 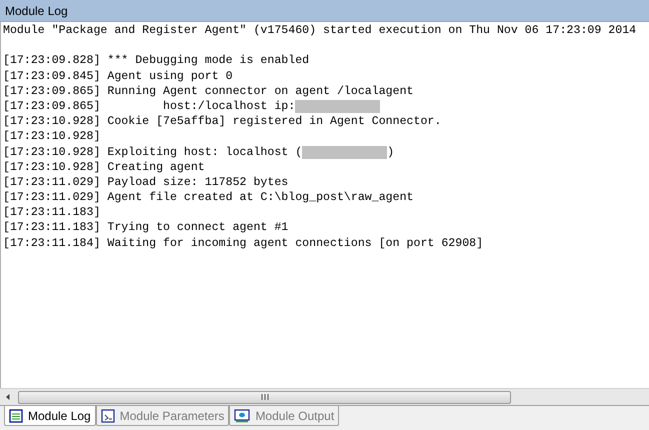 I want to click on log-message: Creating agent, so click(x=155, y=167).